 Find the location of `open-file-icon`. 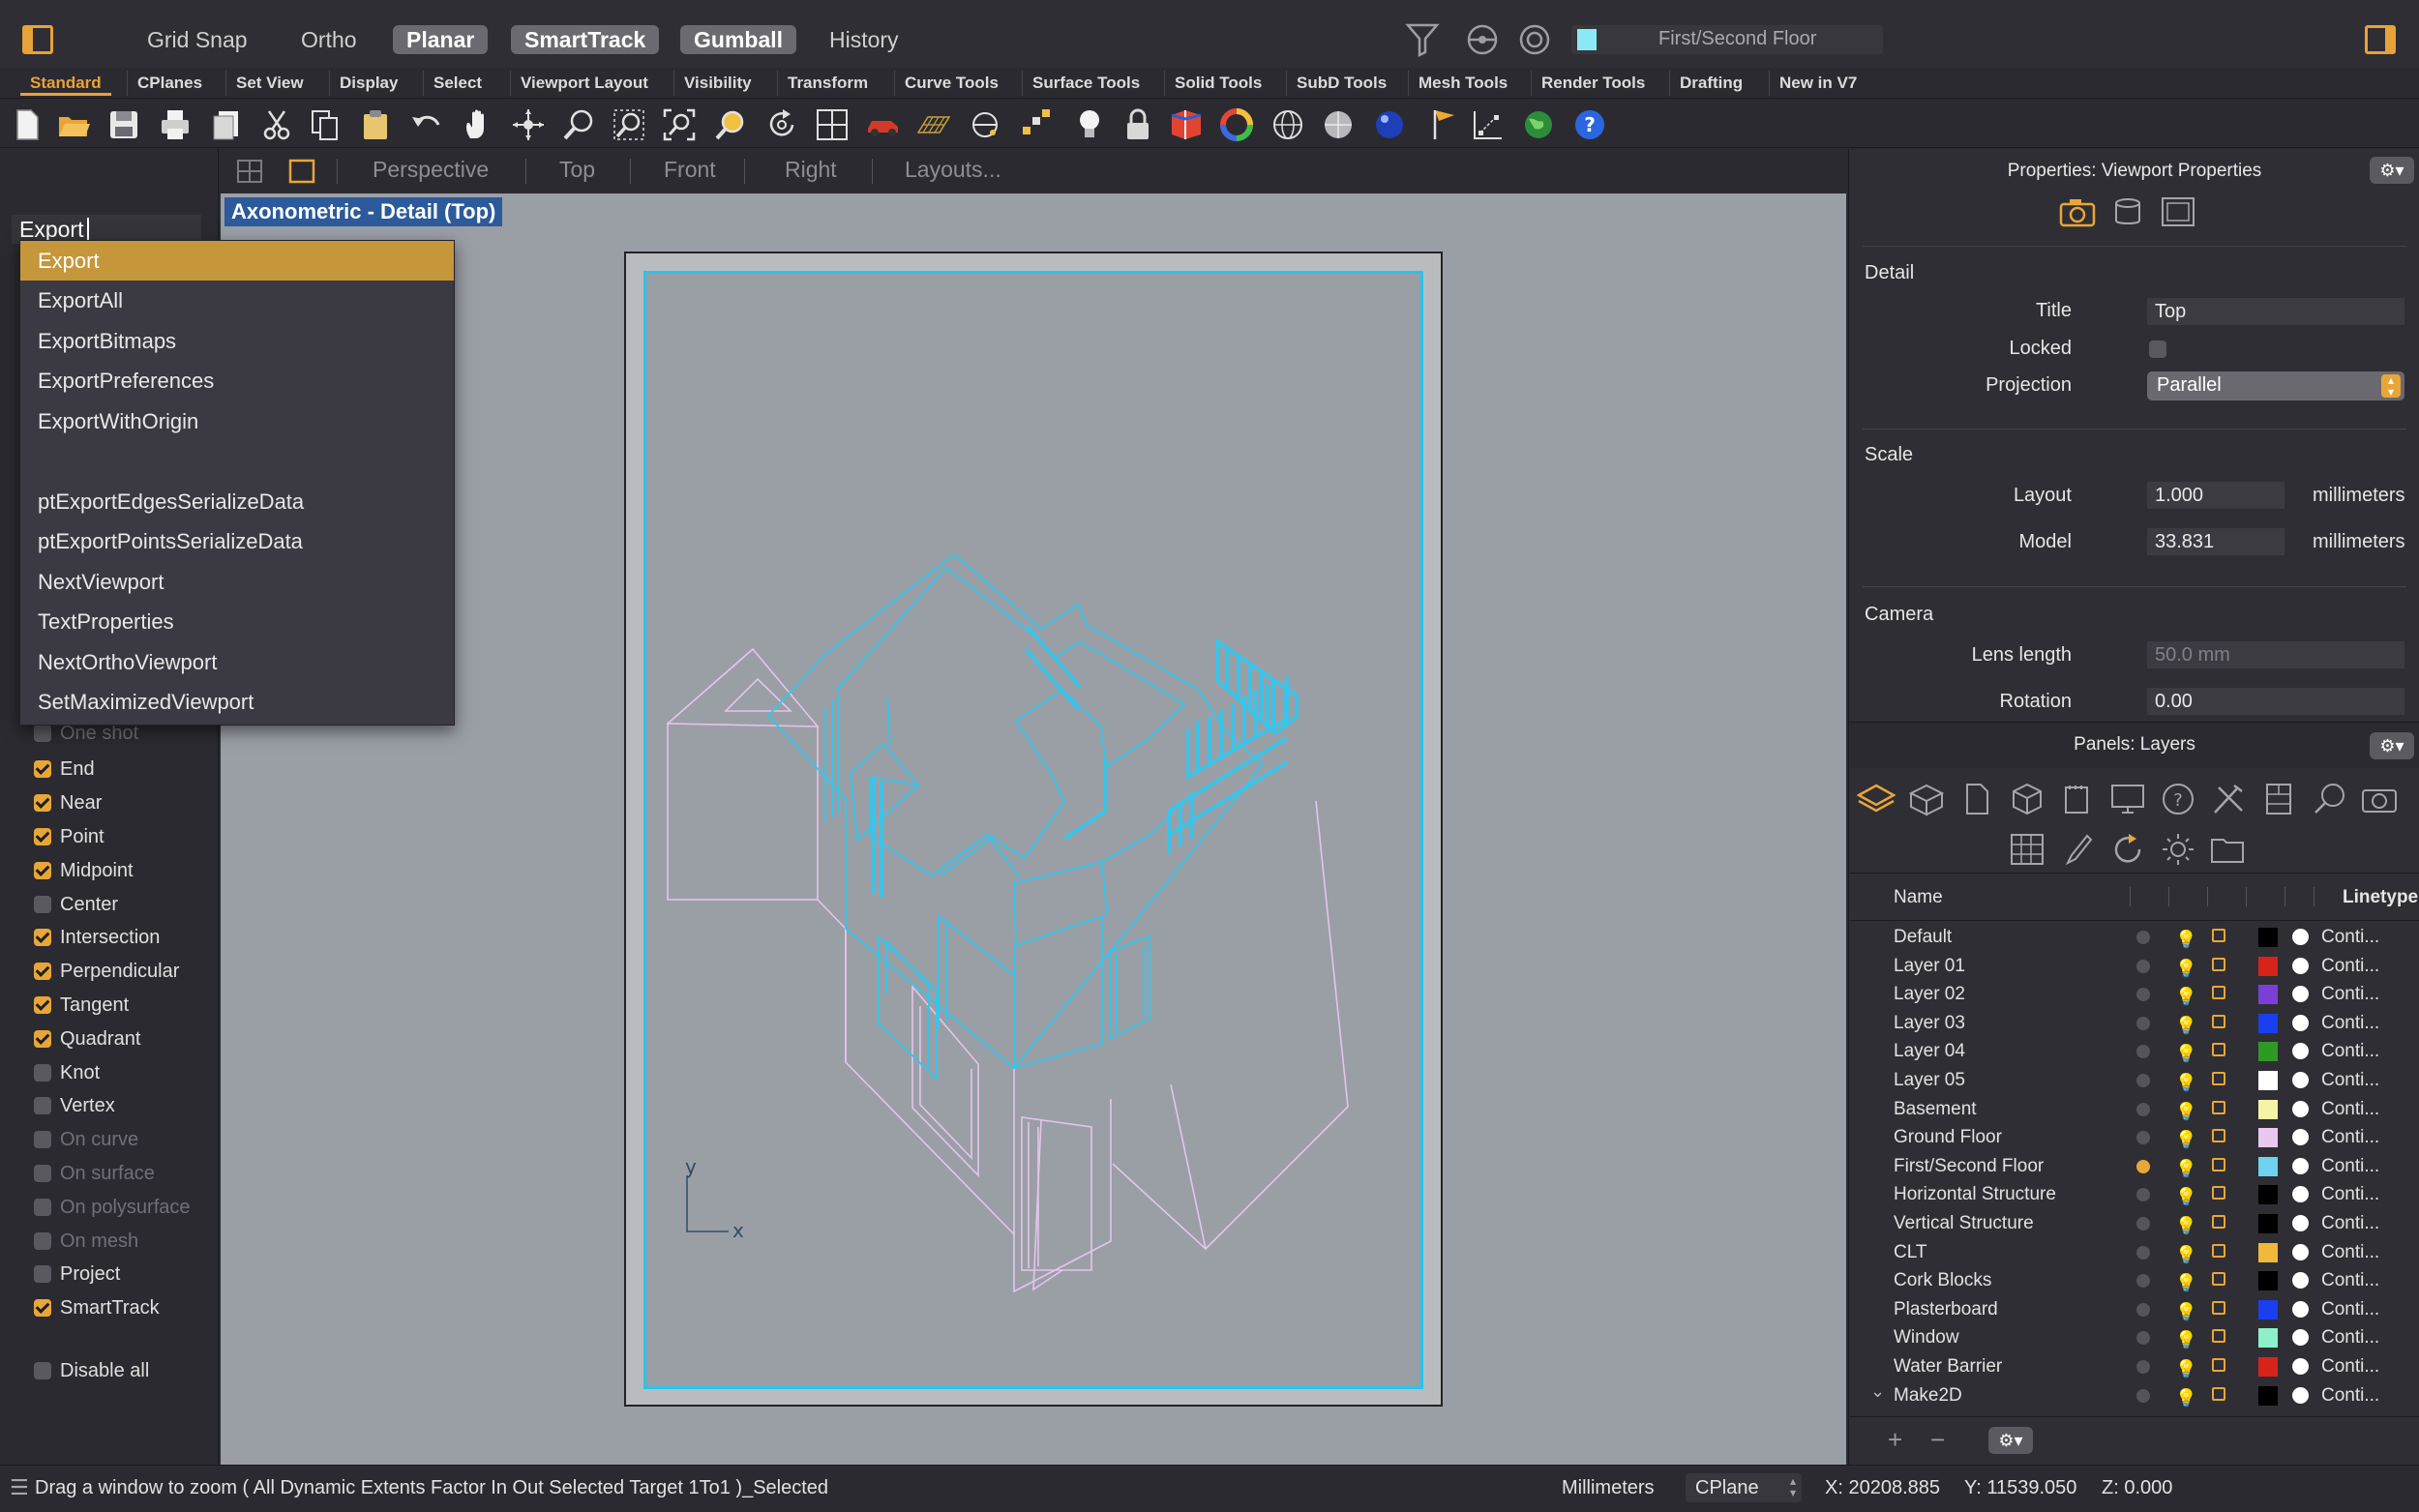

open-file-icon is located at coordinates (73, 125).